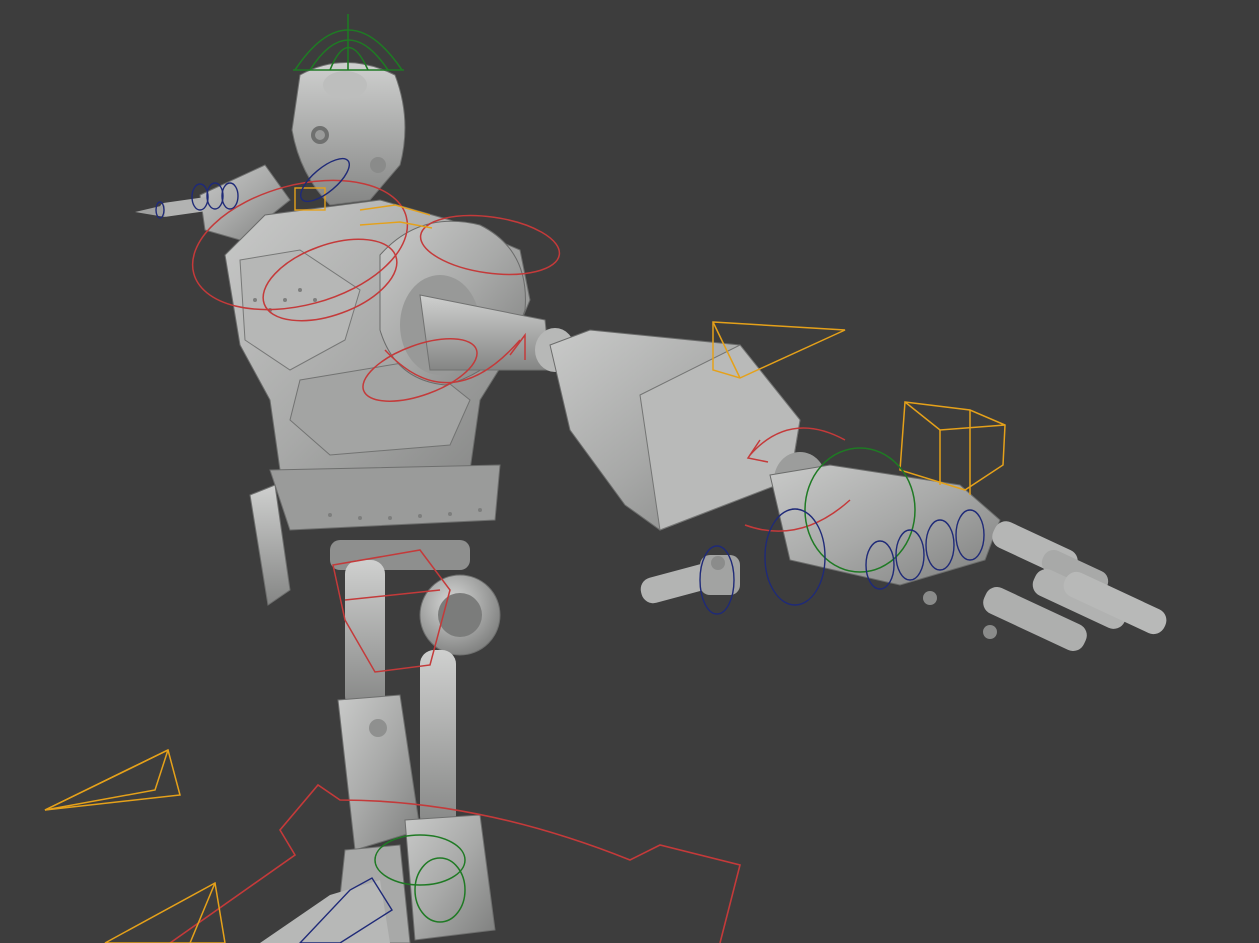 This screenshot has width=1259, height=943. What do you see at coordinates (348, 134) in the screenshot?
I see `head-mesh` at bounding box center [348, 134].